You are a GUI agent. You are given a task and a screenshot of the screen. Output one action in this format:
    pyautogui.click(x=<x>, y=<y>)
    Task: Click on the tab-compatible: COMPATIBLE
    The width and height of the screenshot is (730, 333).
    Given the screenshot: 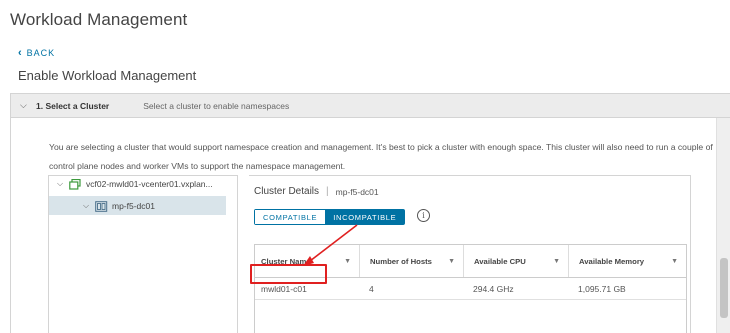 What is the action you would take?
    pyautogui.click(x=290, y=217)
    